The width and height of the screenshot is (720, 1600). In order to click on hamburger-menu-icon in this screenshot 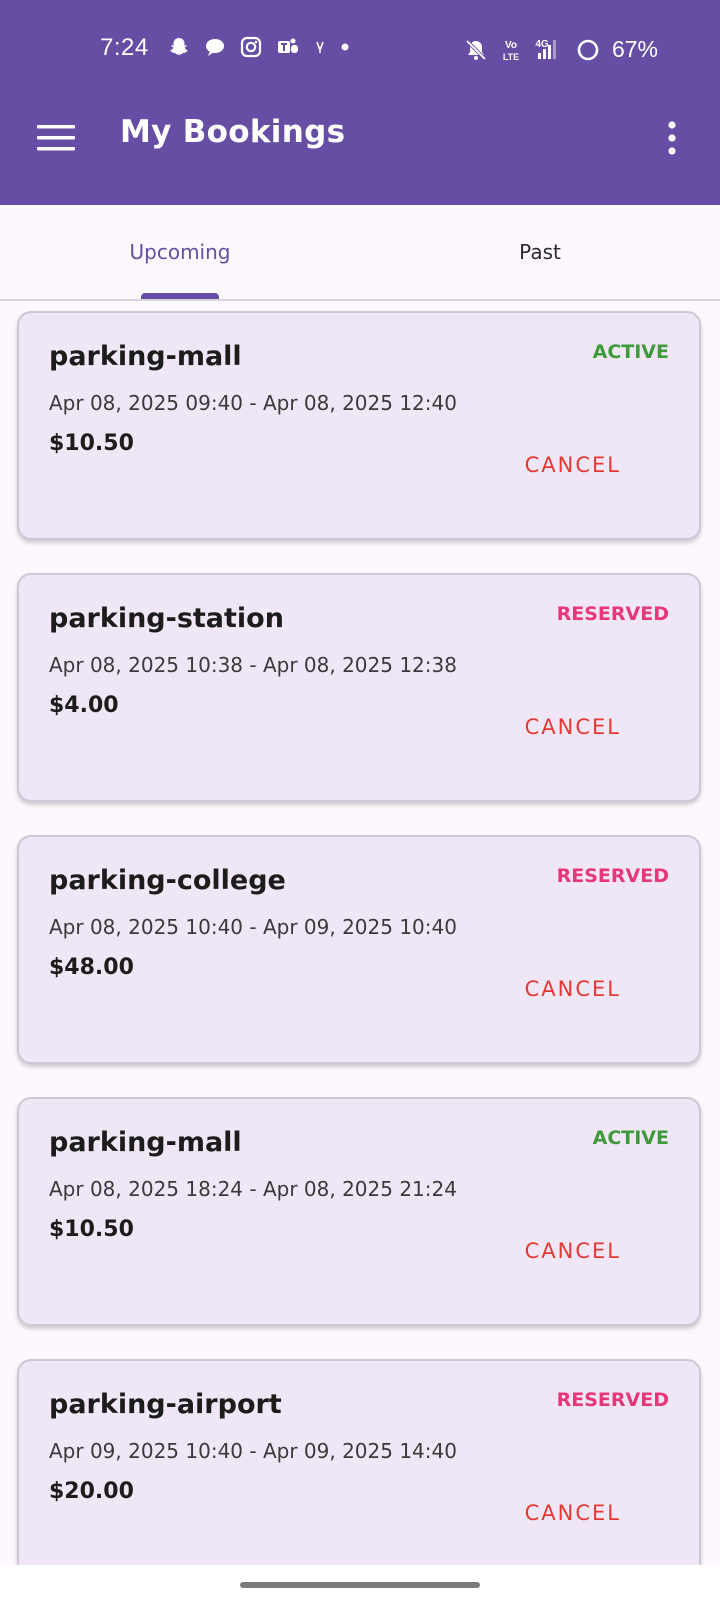, I will do `click(56, 138)`.